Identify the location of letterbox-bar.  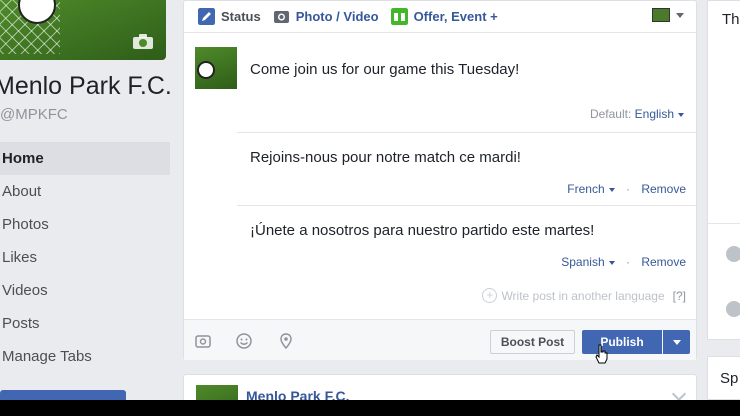
(370, 408).